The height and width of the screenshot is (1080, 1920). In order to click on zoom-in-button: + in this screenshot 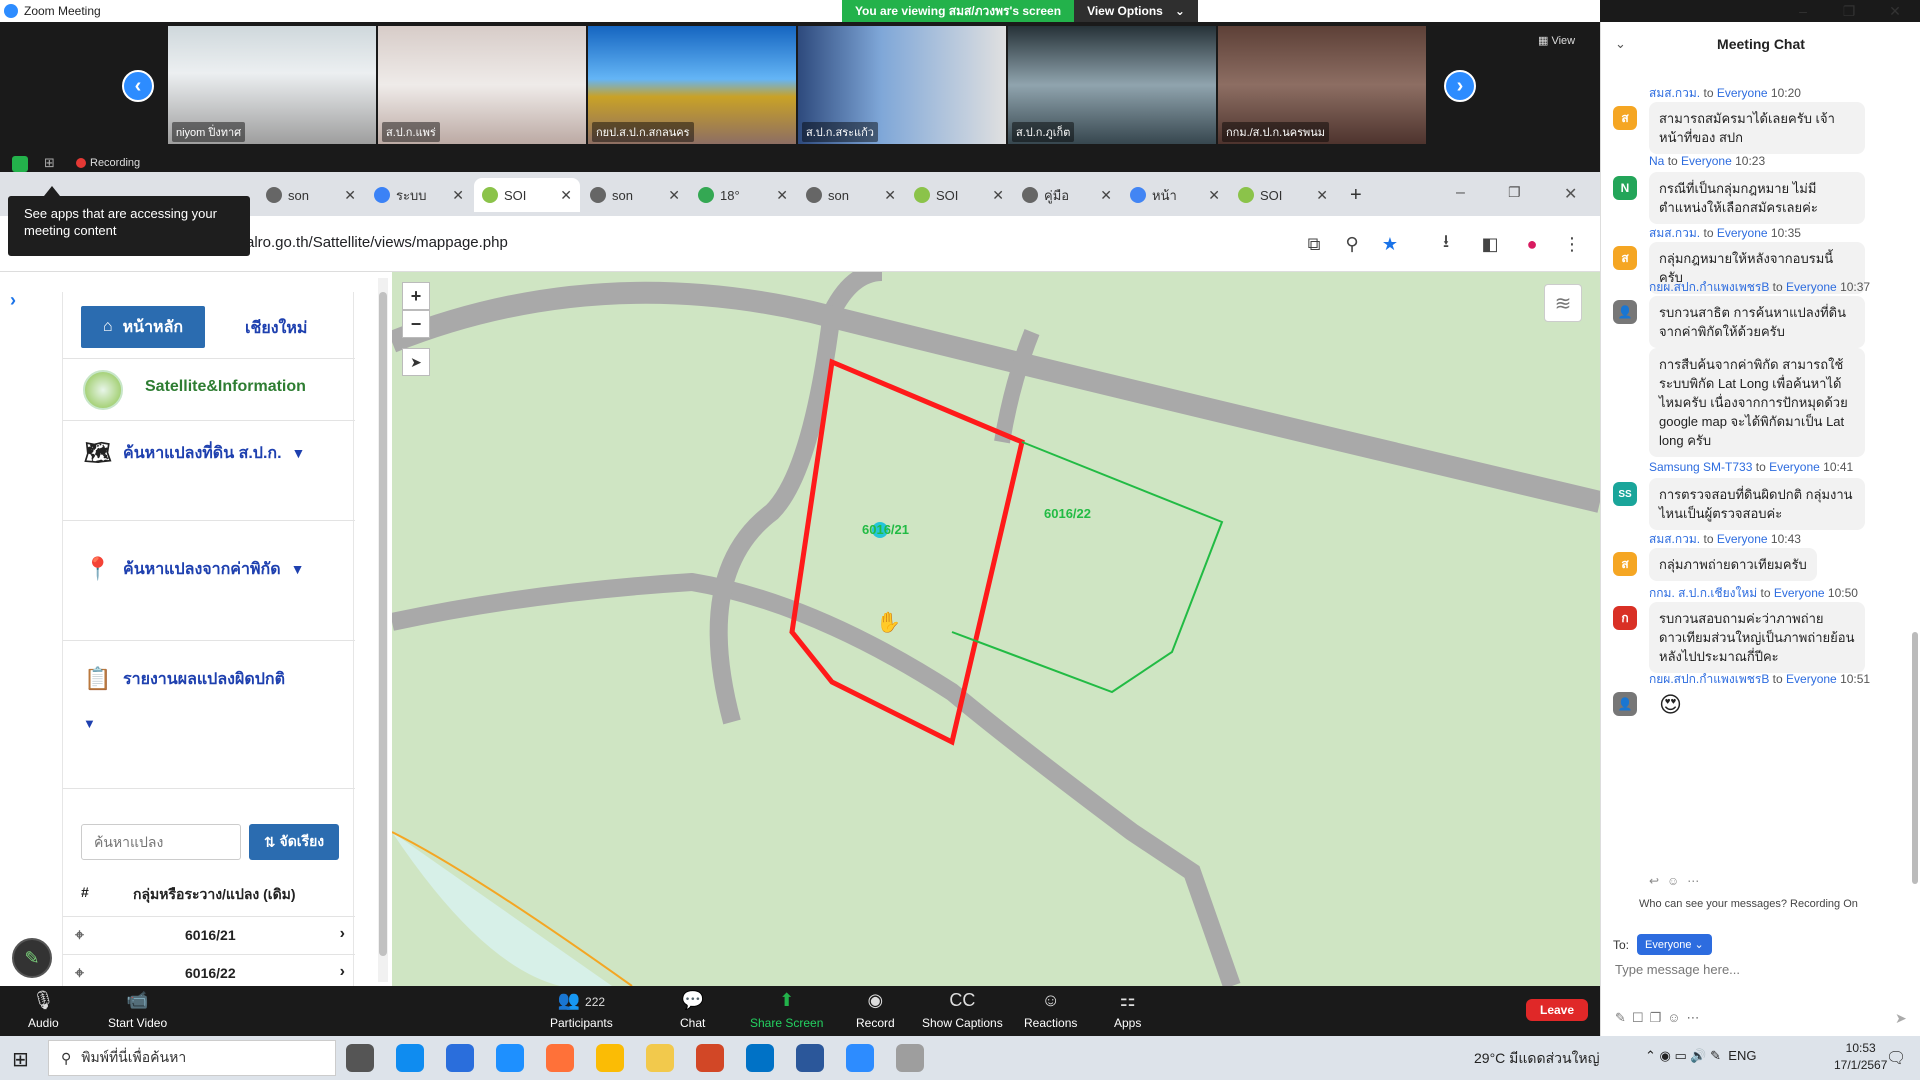, I will do `click(416, 296)`.